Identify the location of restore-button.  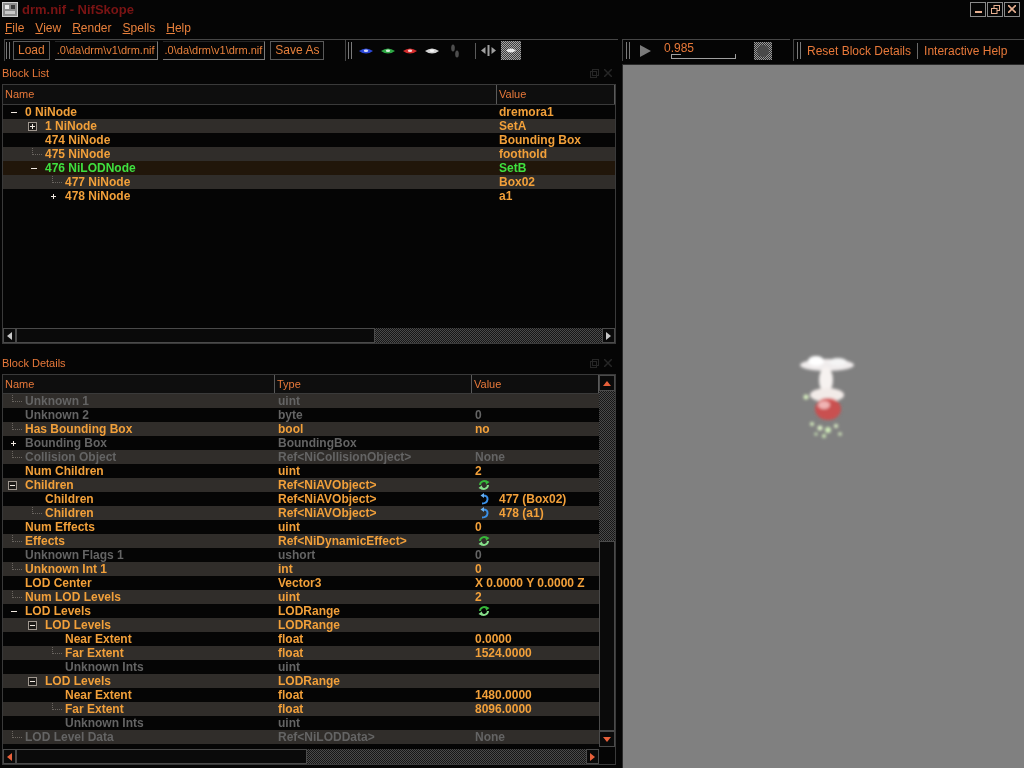
(995, 9).